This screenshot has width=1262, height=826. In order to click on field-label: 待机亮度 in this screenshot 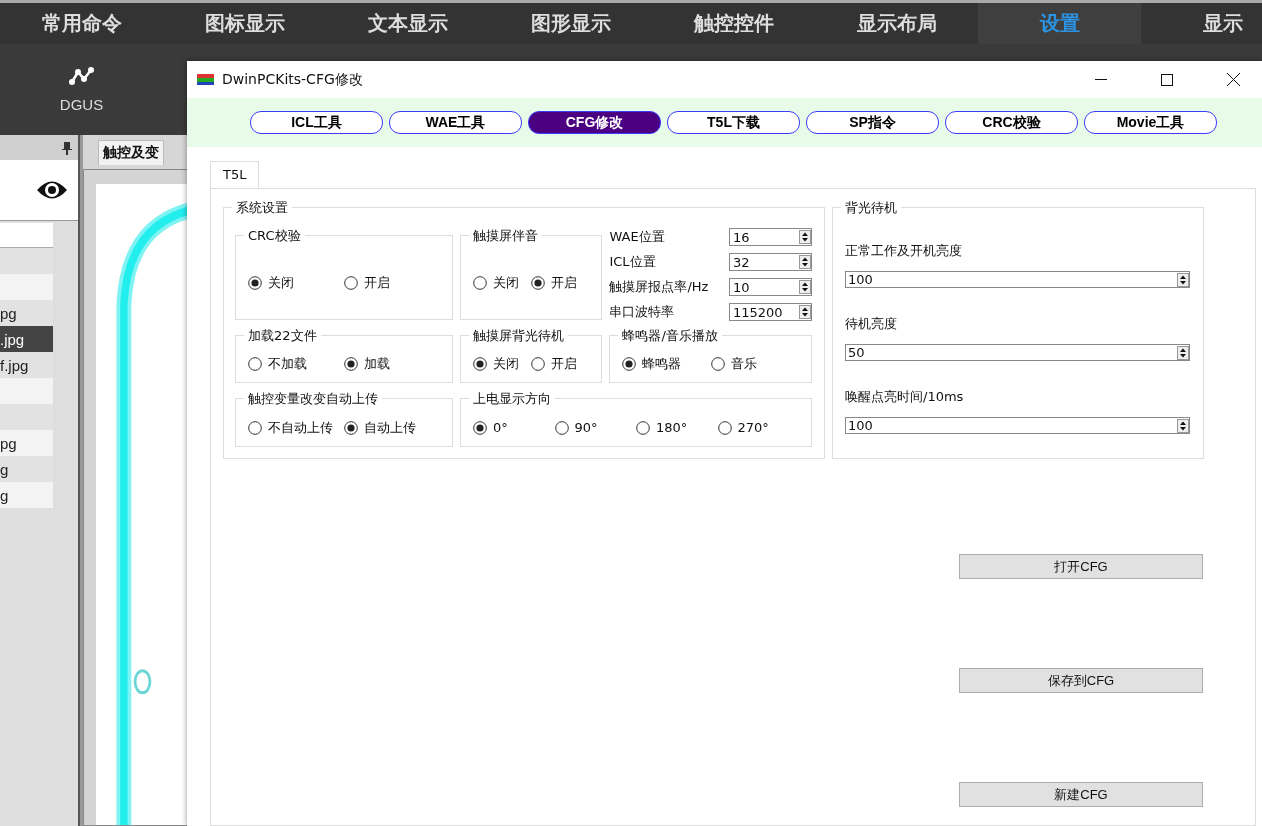, I will do `click(871, 324)`.